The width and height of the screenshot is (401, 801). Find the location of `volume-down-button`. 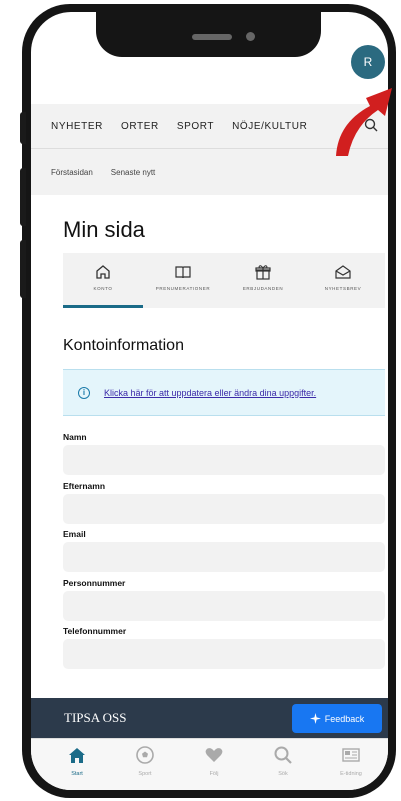

volume-down-button is located at coordinates (23, 269).